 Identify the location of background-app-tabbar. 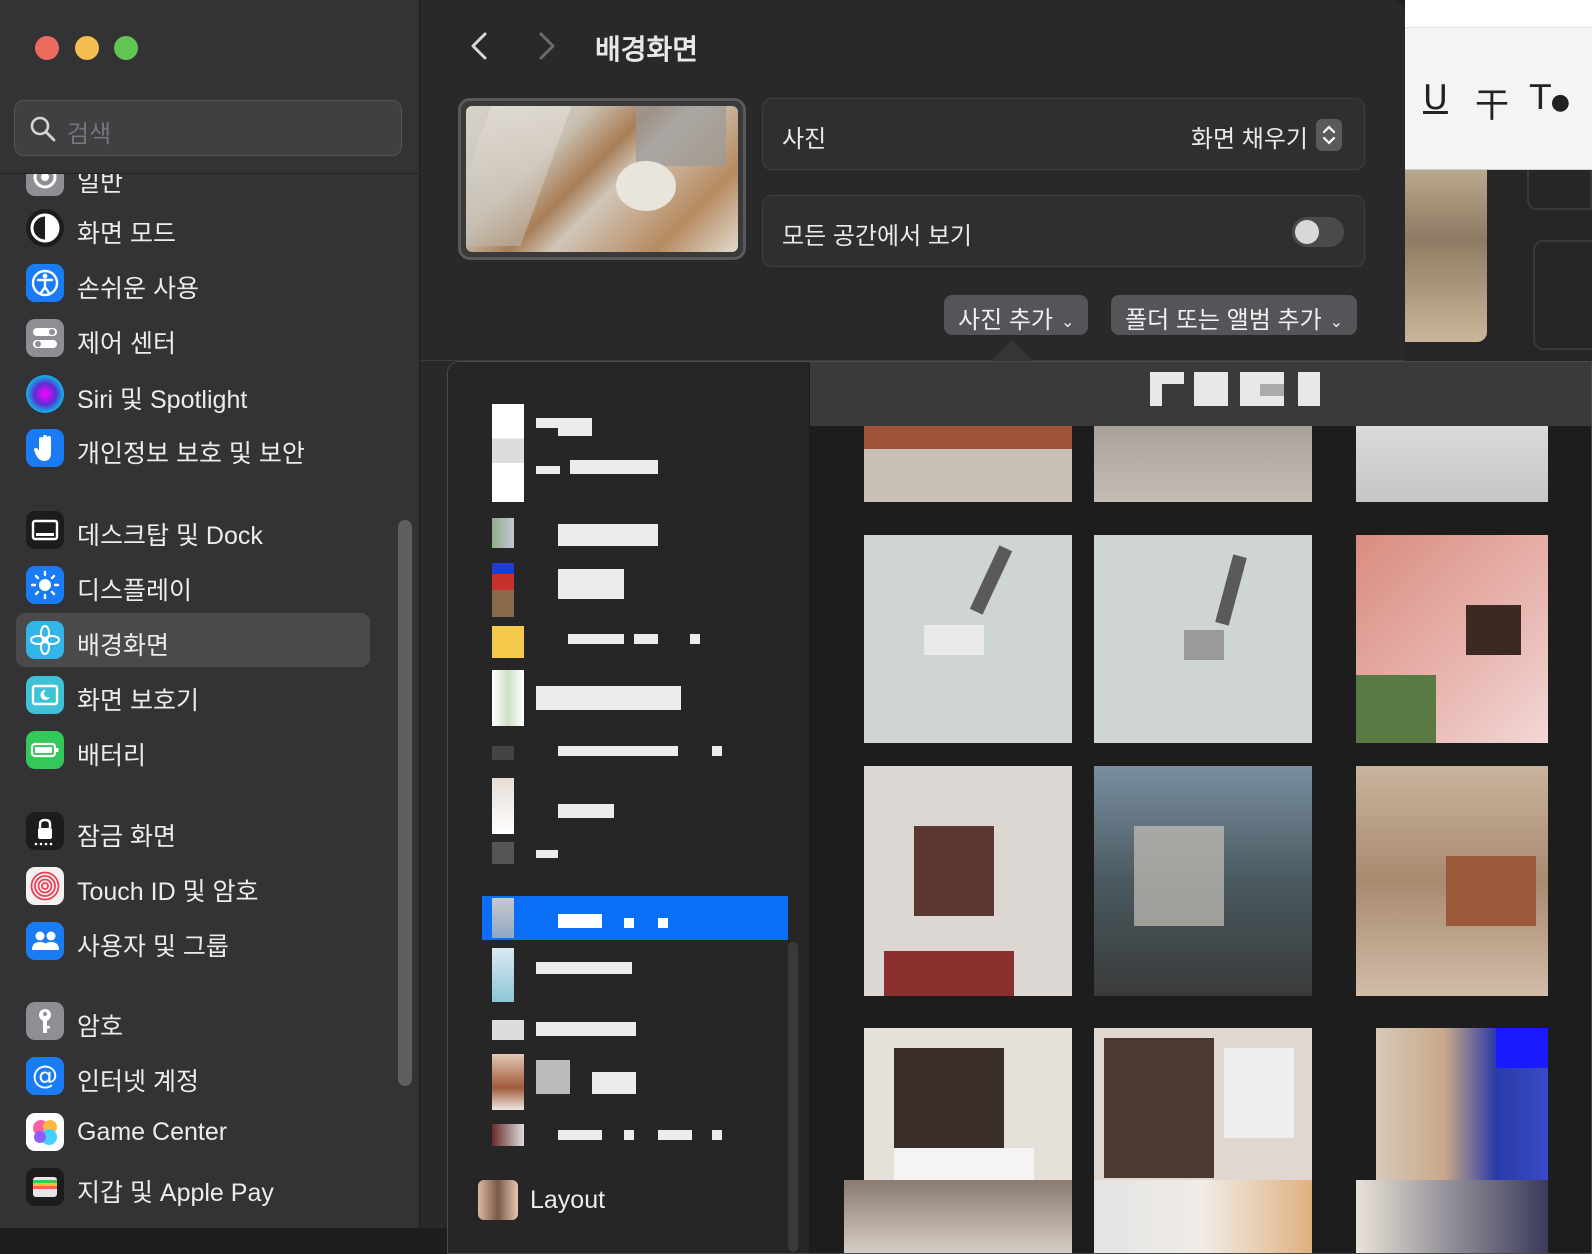
(1498, 14).